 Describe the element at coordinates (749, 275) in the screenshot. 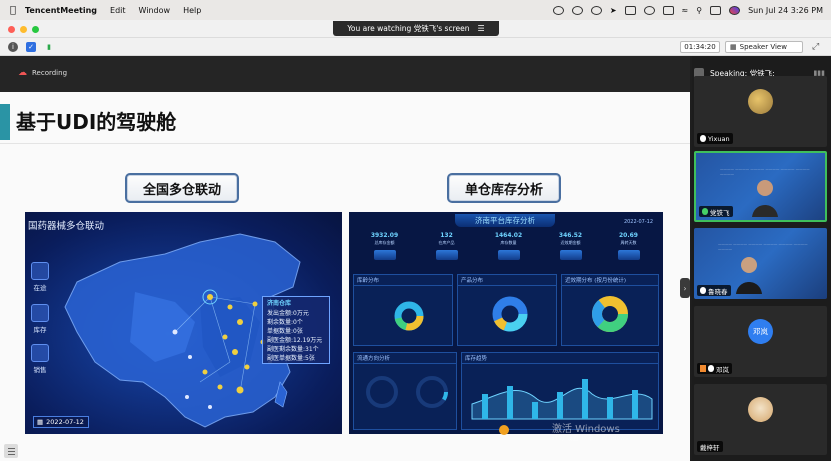

I see `person-figure` at that location.